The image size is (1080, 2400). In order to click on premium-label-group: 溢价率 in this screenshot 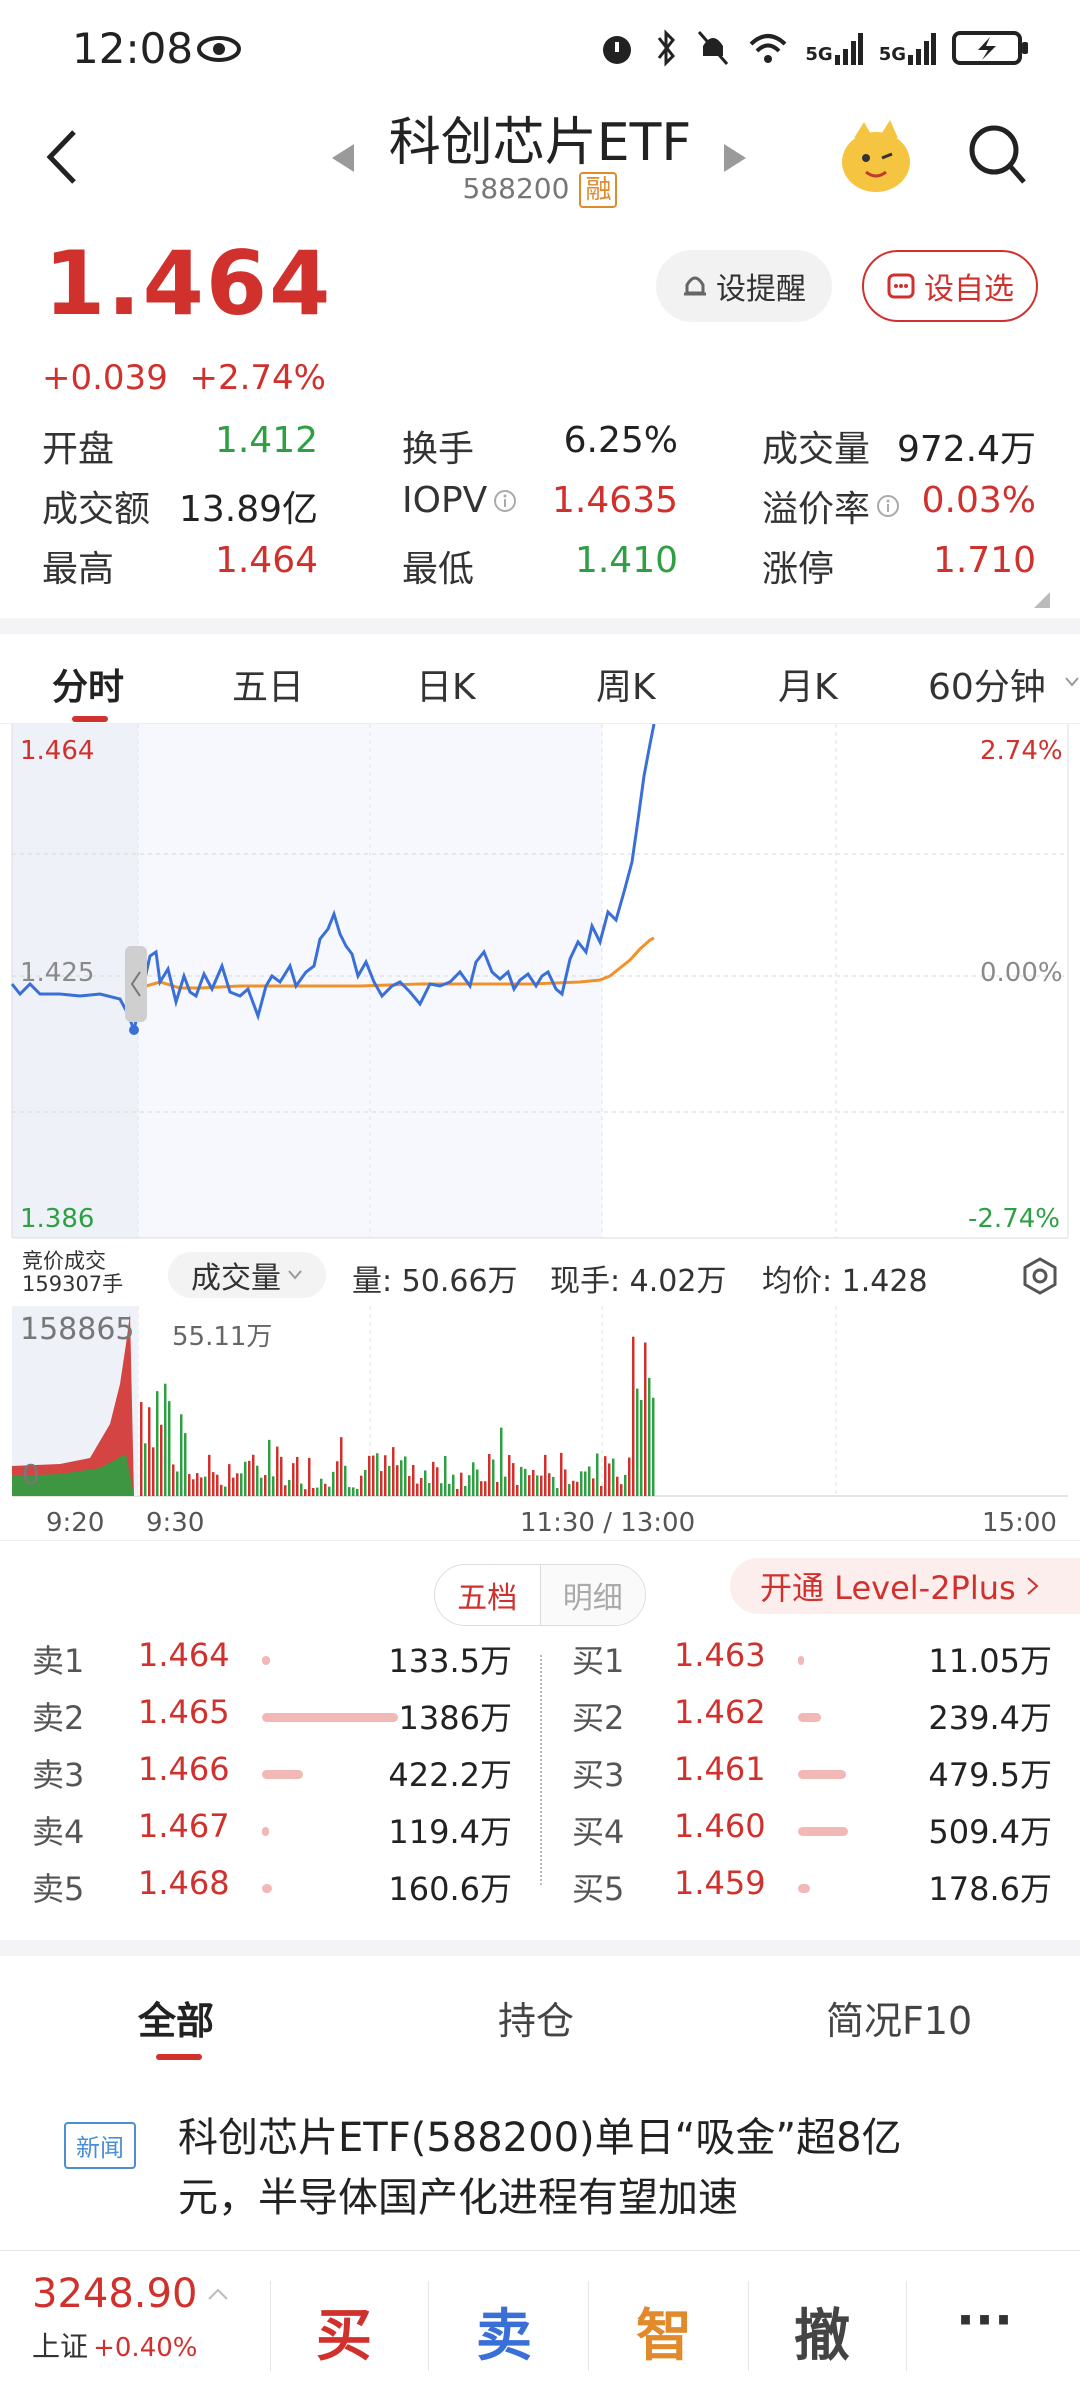, I will do `click(831, 506)`.